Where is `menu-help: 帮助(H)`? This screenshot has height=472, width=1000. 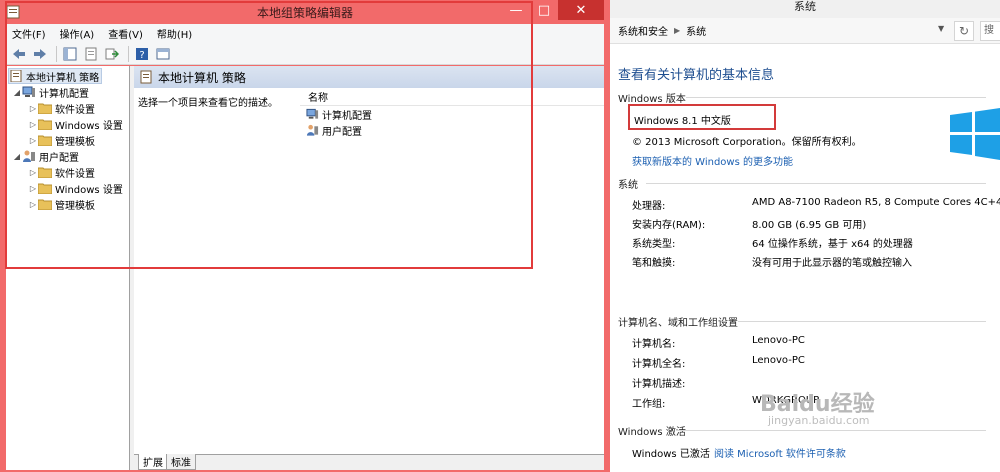 menu-help: 帮助(H) is located at coordinates (174, 33).